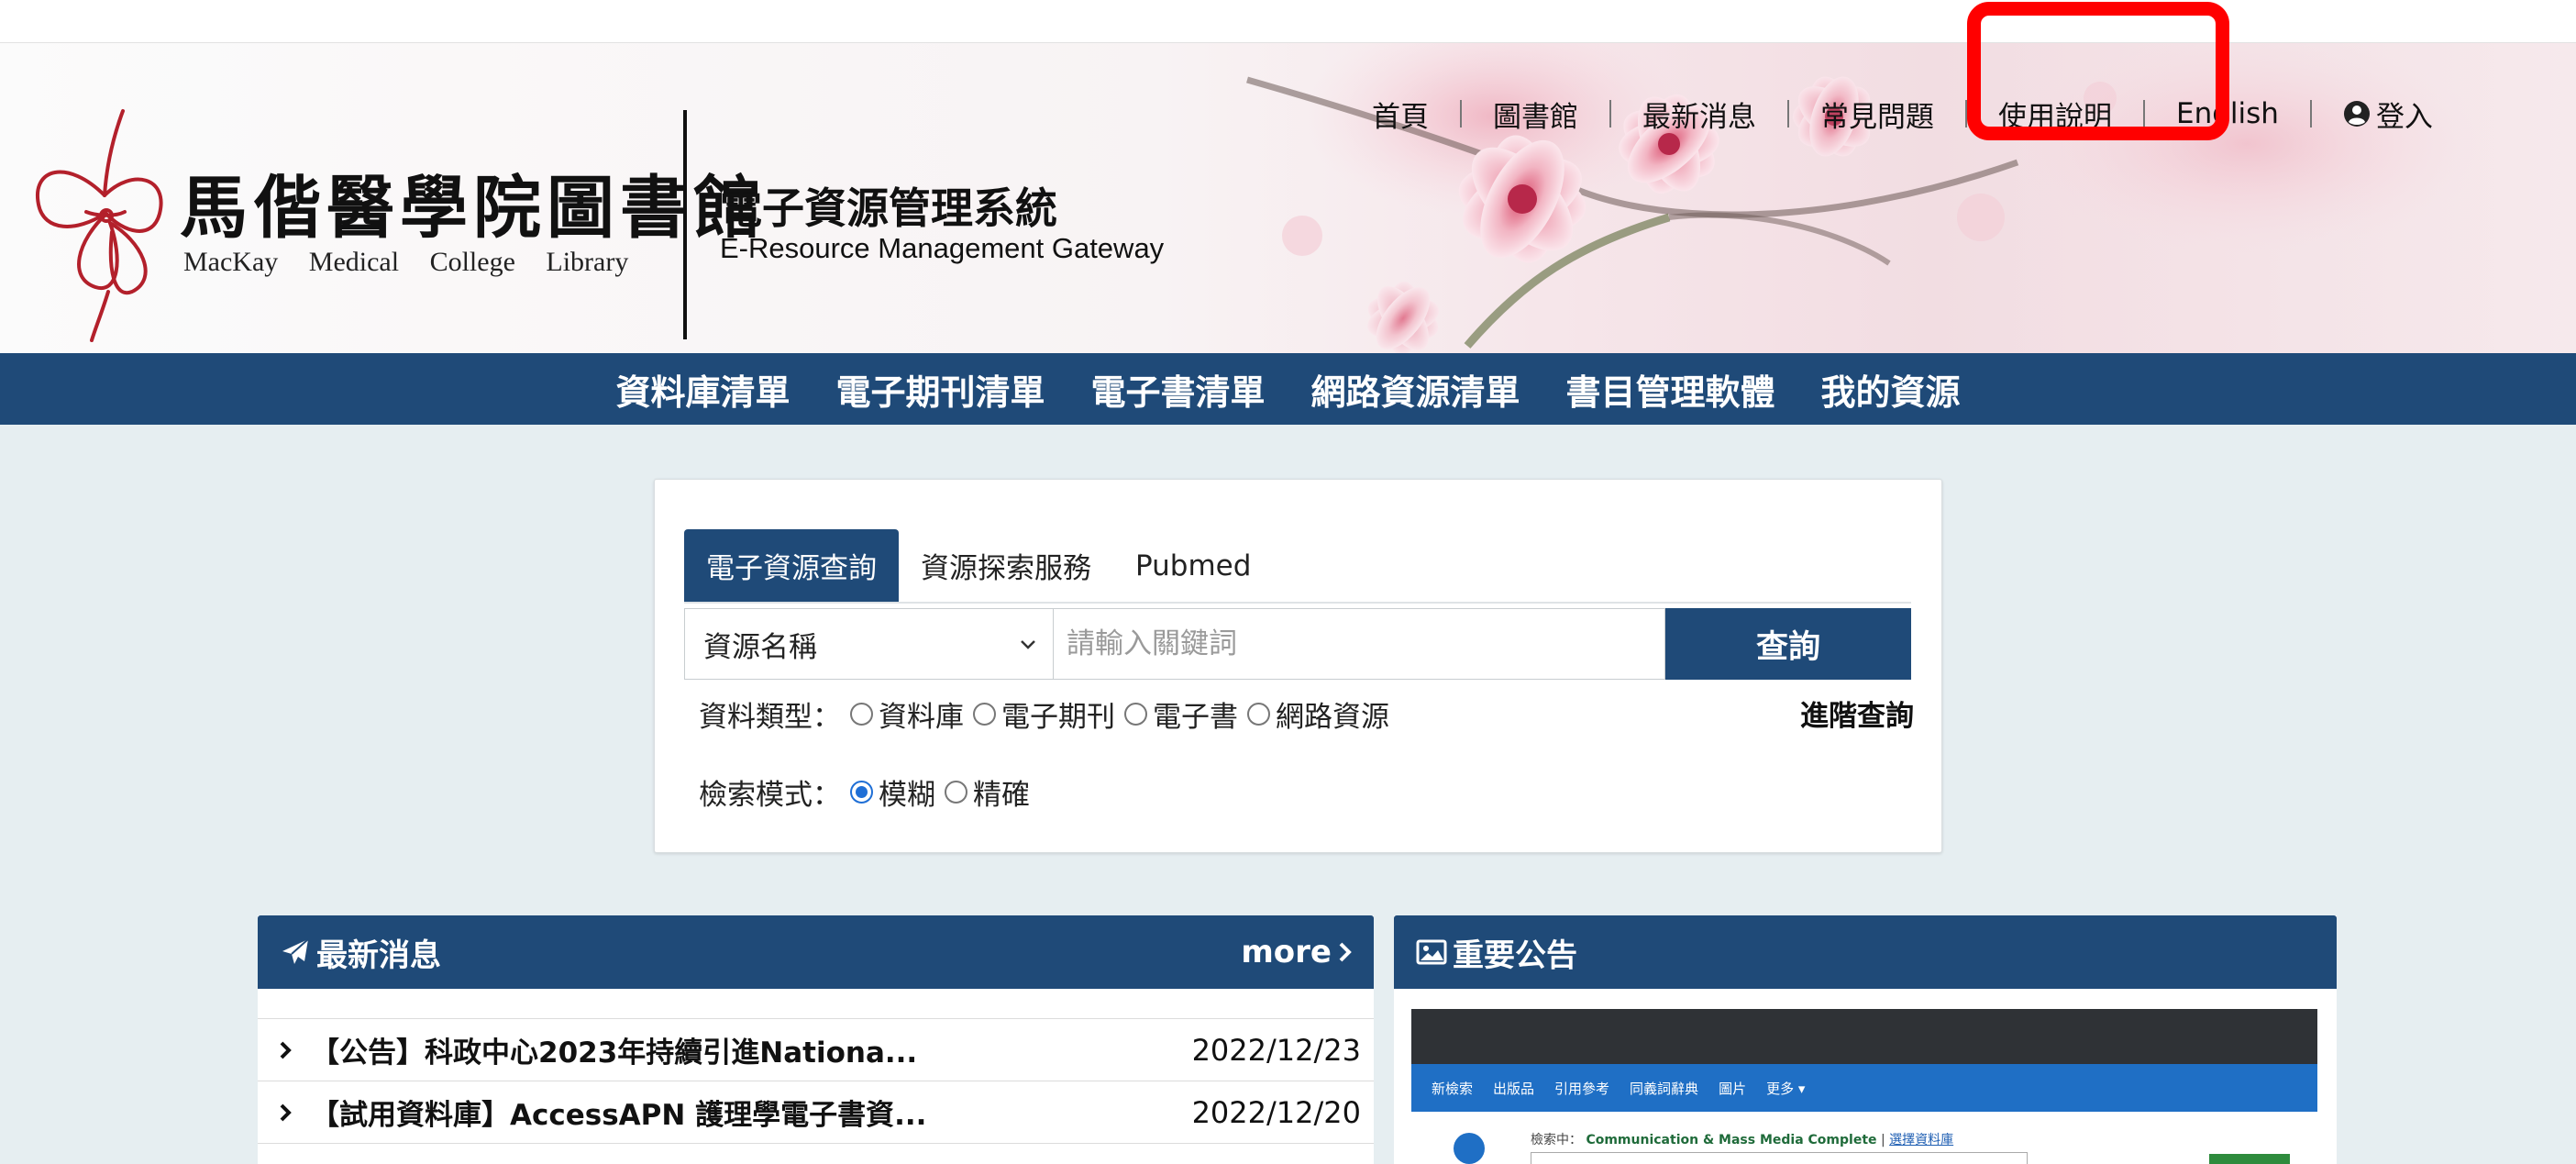 The height and width of the screenshot is (1164, 2576). I want to click on radio-fuzzy-label: 模糊, so click(907, 795).